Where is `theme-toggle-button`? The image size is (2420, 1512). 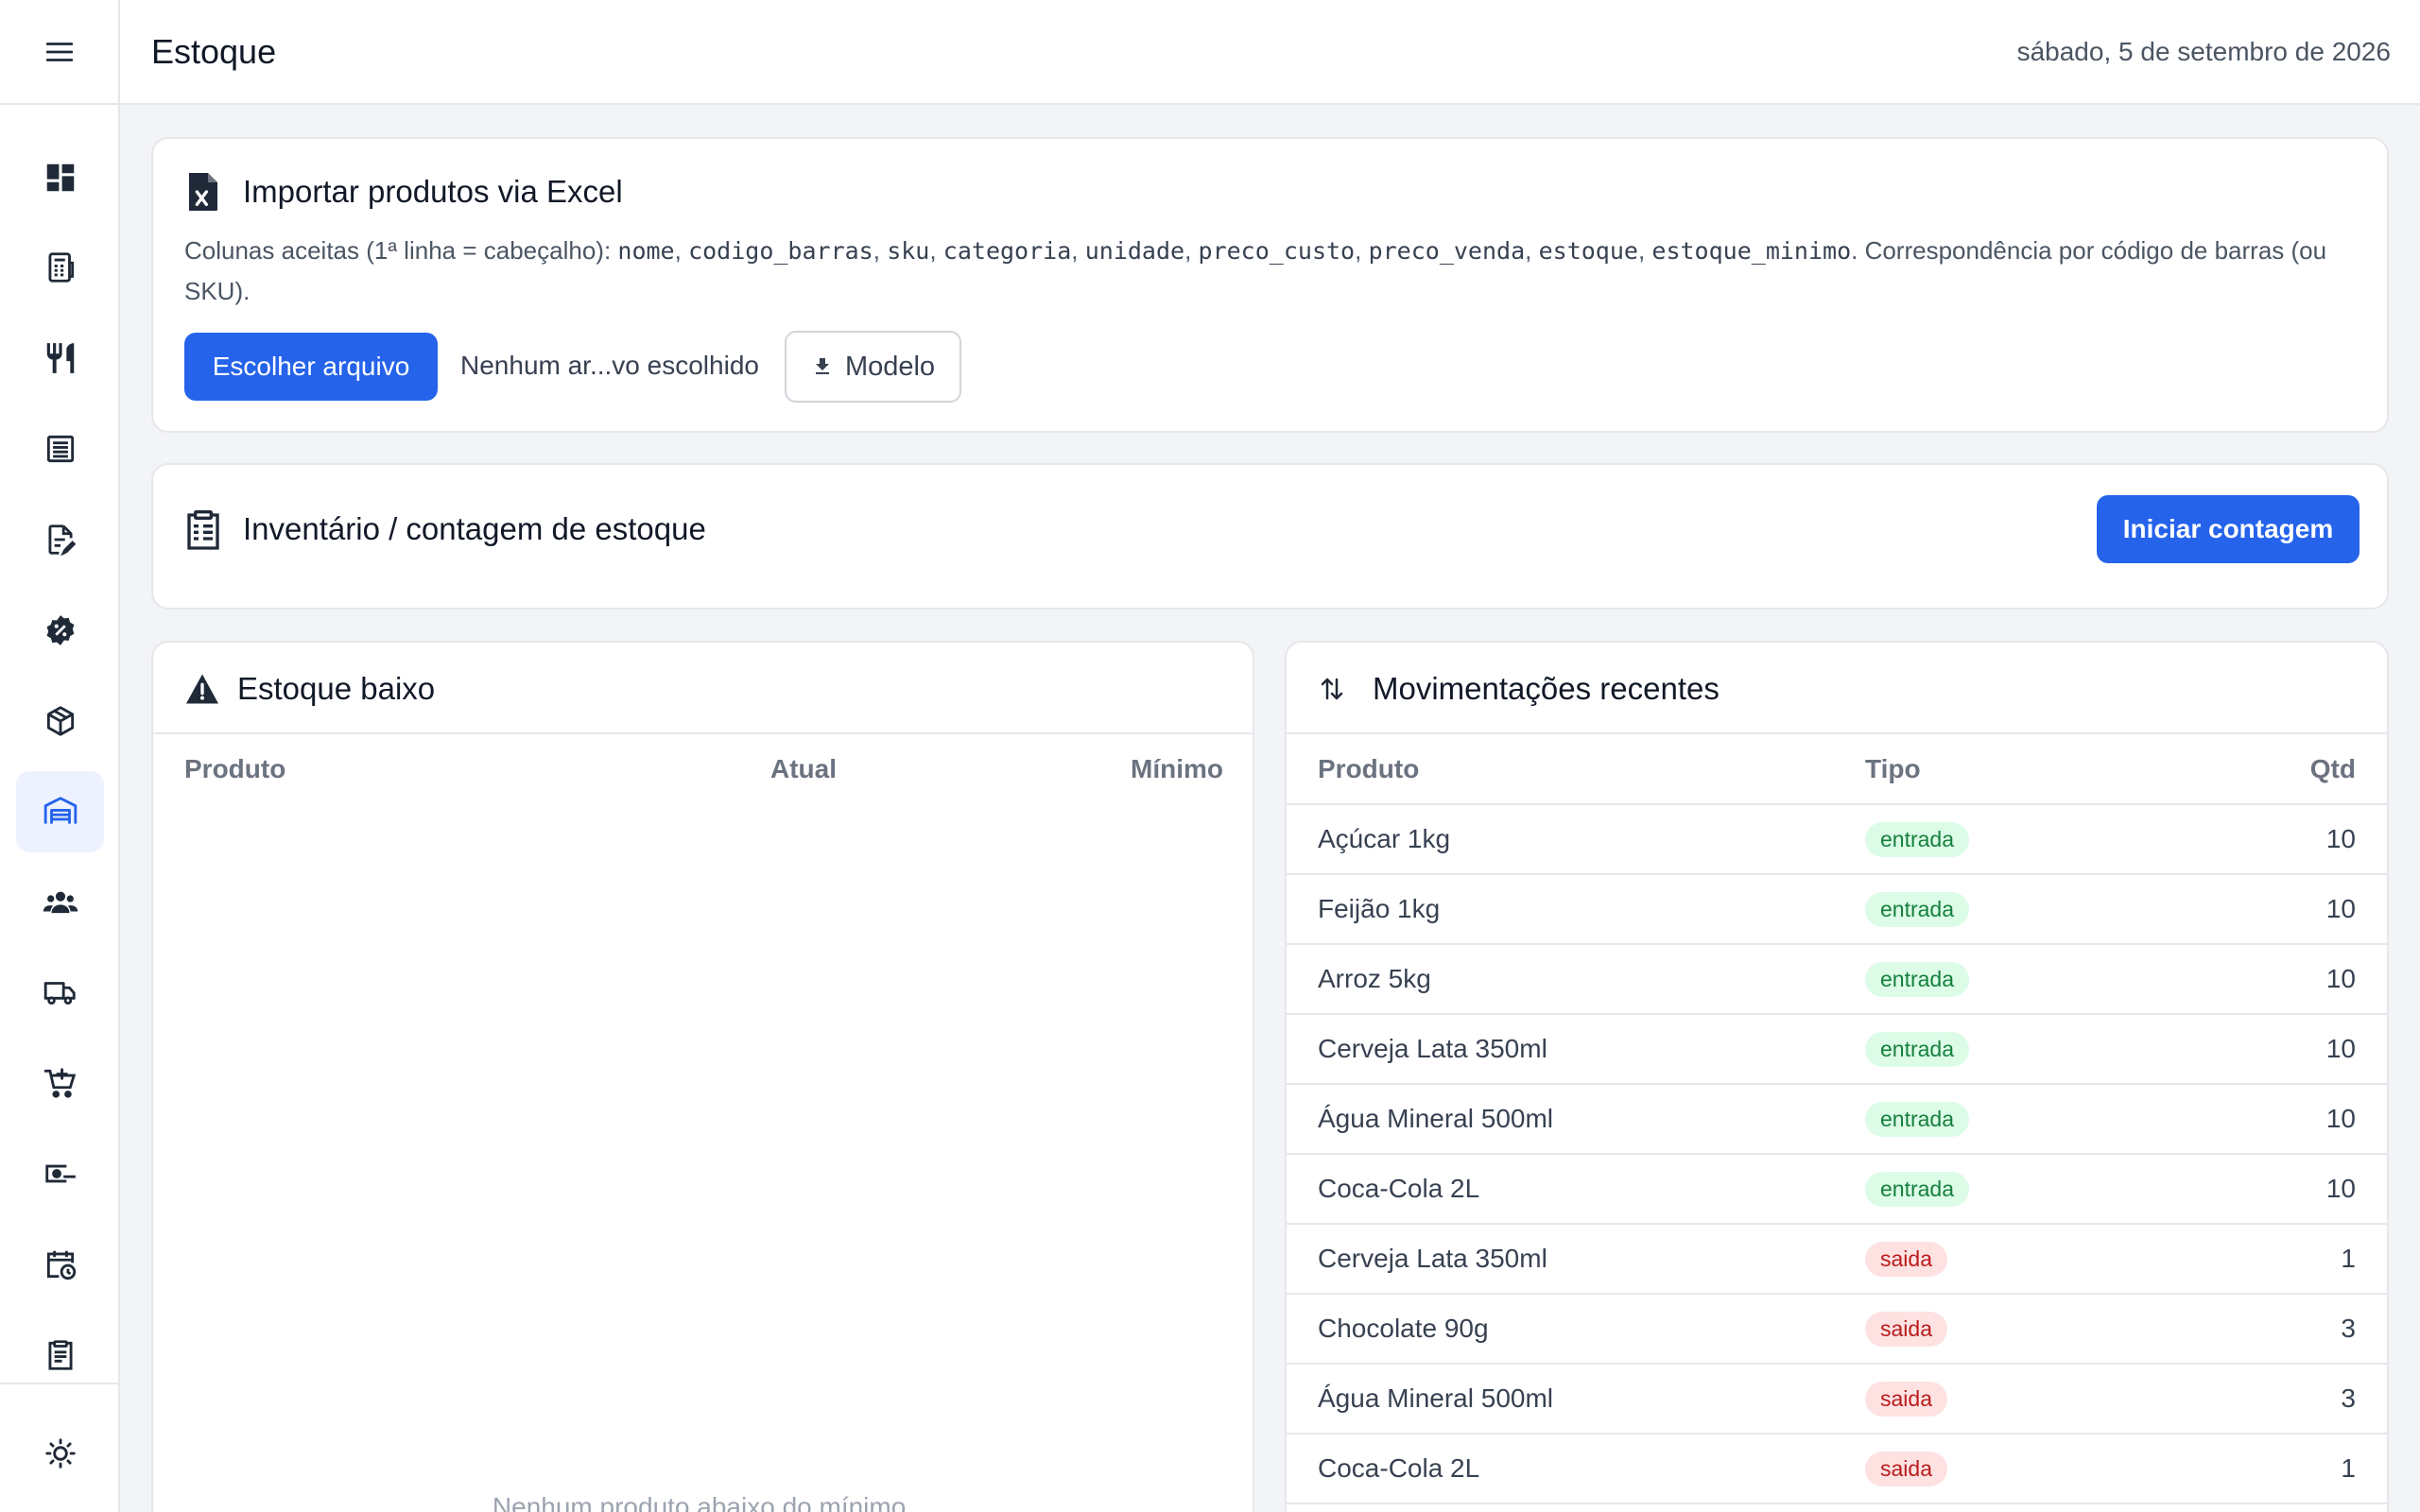 theme-toggle-button is located at coordinates (60, 1453).